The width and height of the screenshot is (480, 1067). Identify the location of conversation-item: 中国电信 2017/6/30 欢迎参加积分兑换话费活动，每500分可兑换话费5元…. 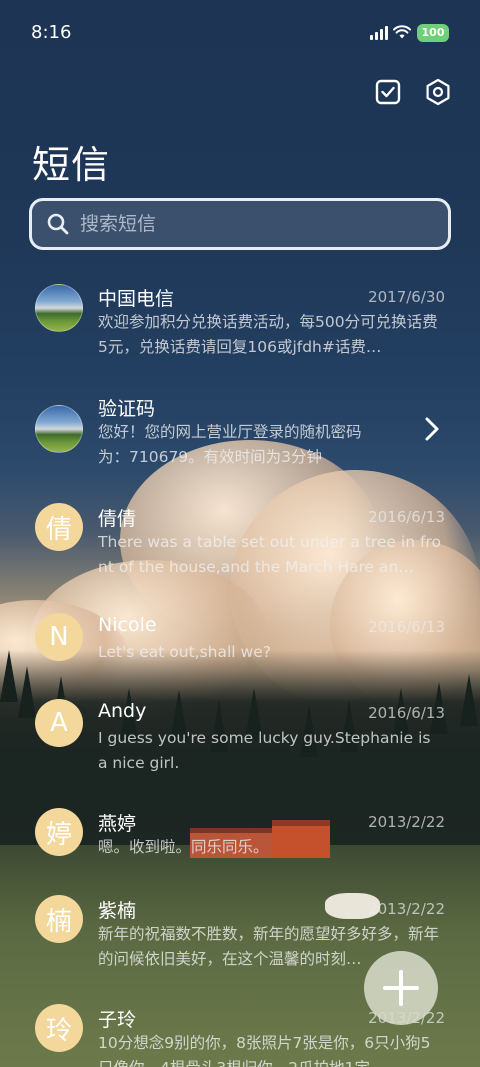
(240, 330).